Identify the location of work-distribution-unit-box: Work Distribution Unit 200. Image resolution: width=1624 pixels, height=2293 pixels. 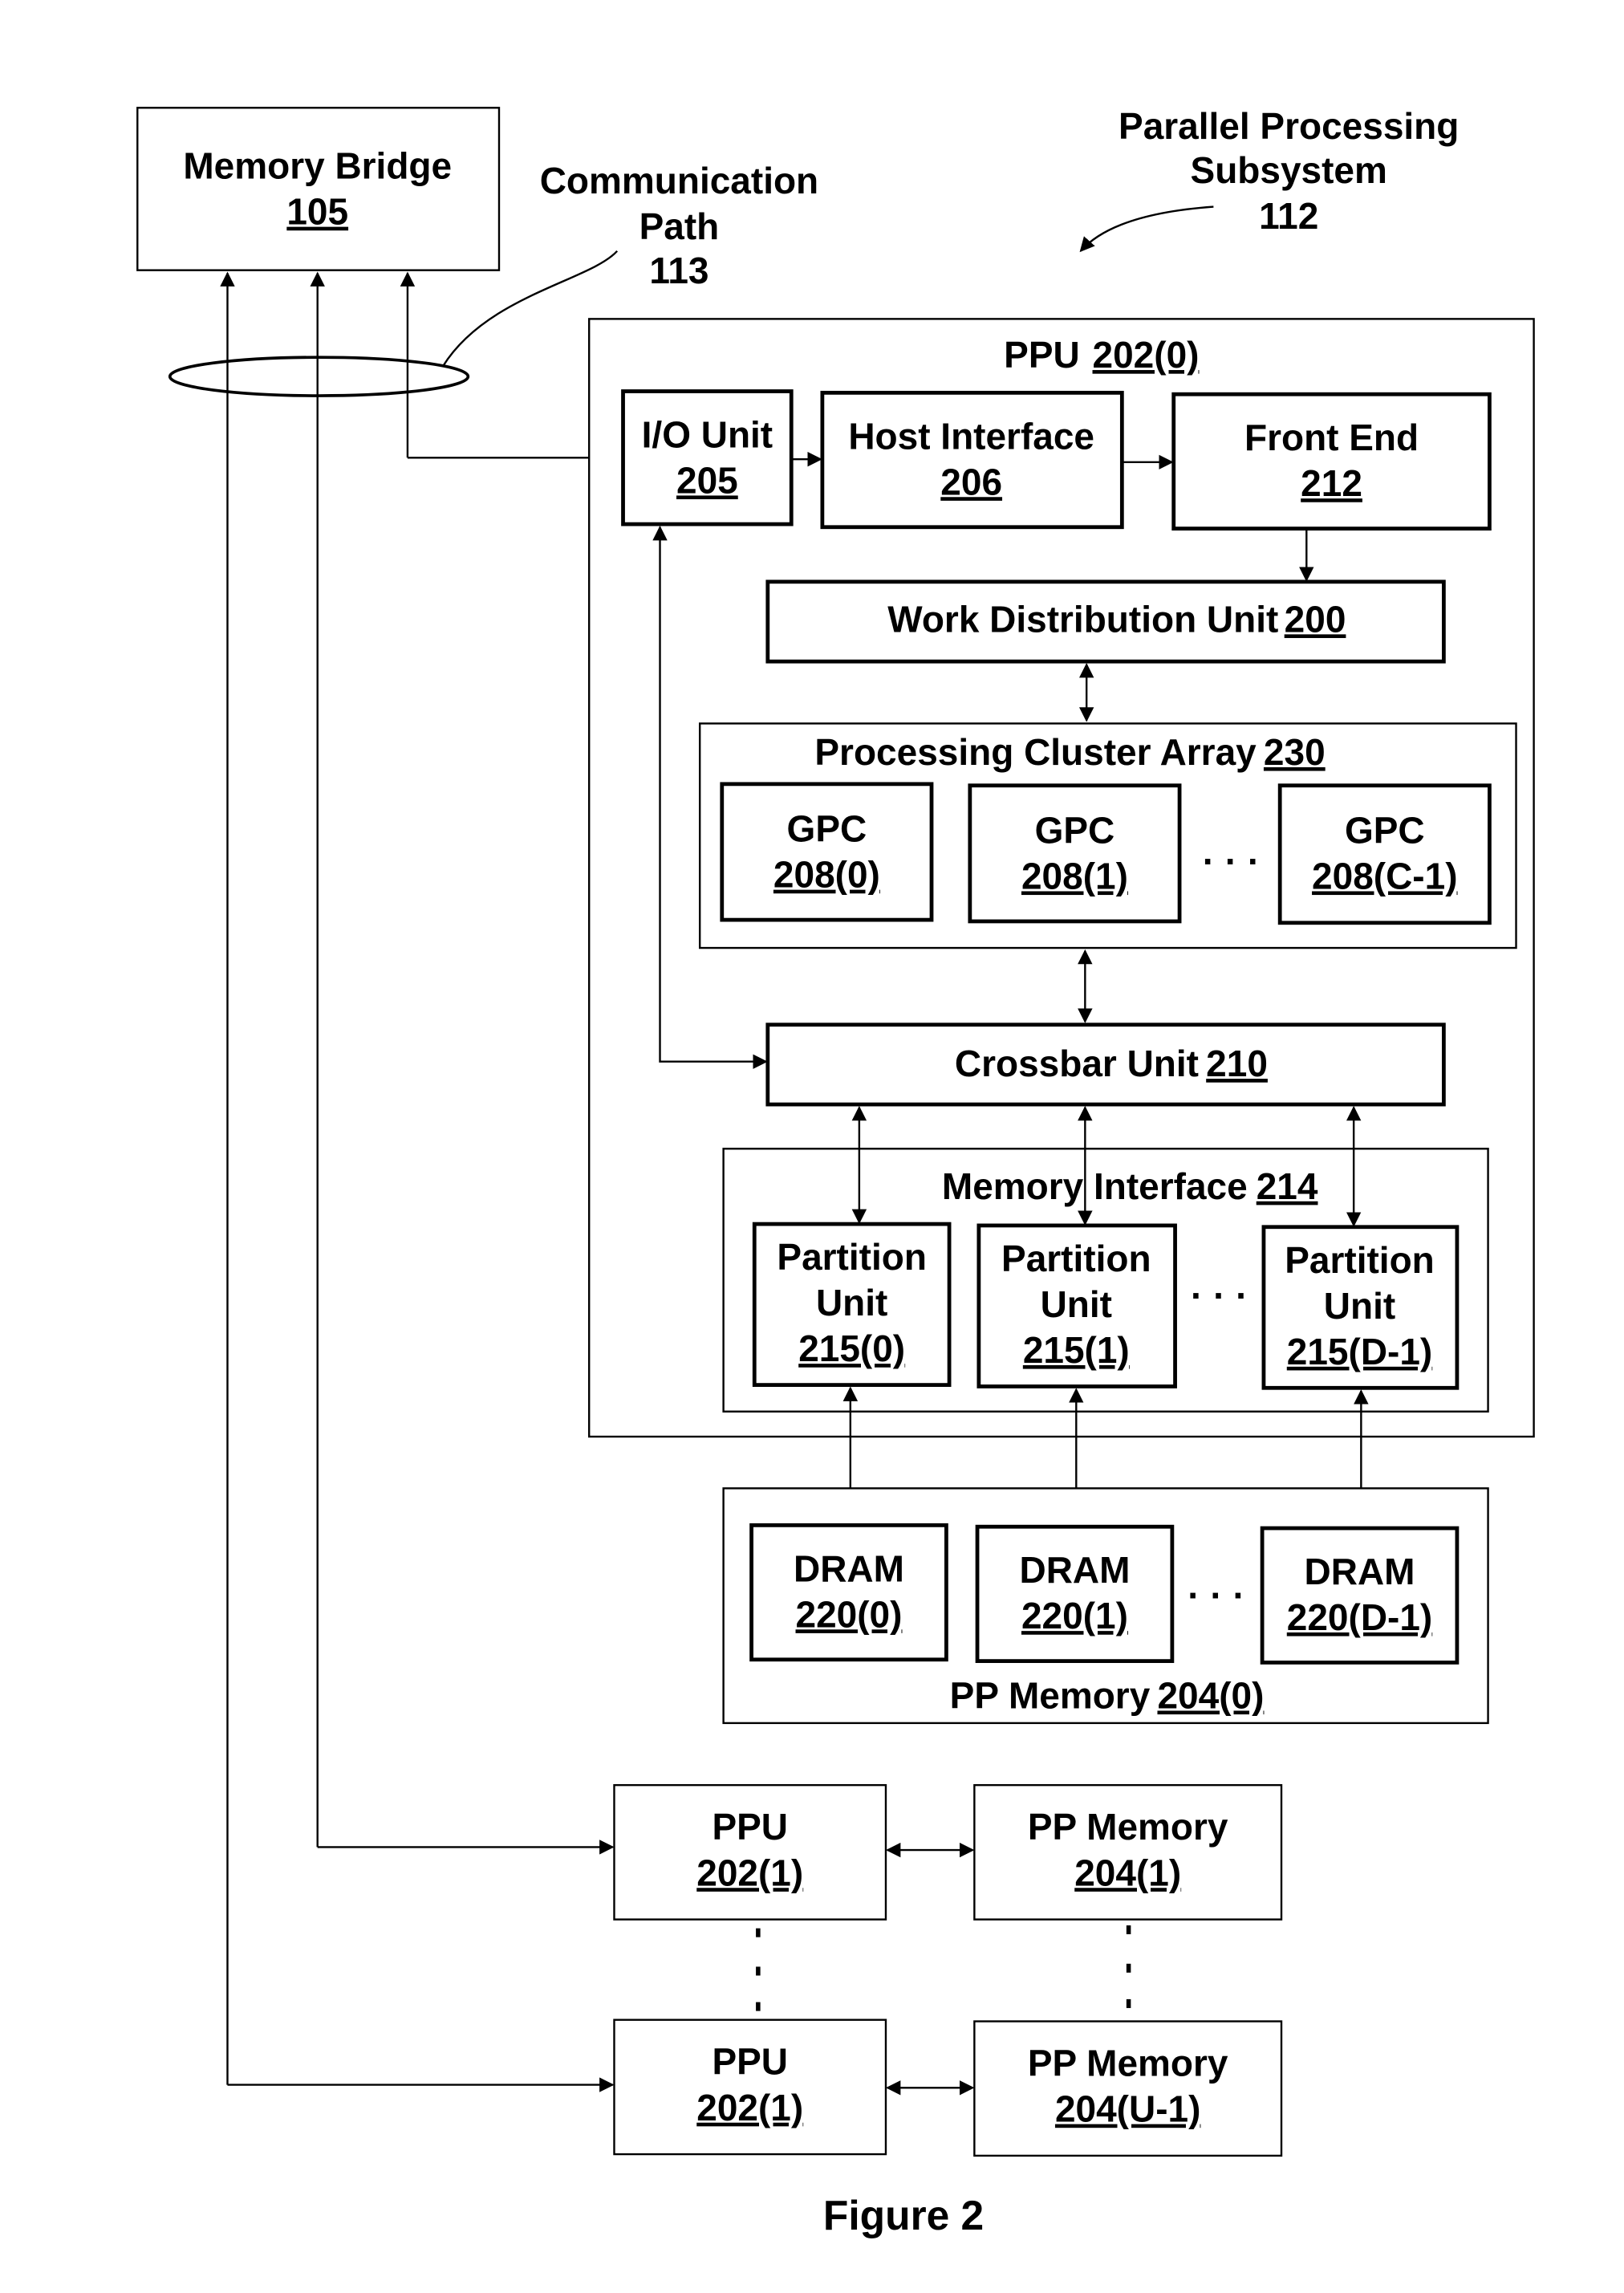
(1105, 621).